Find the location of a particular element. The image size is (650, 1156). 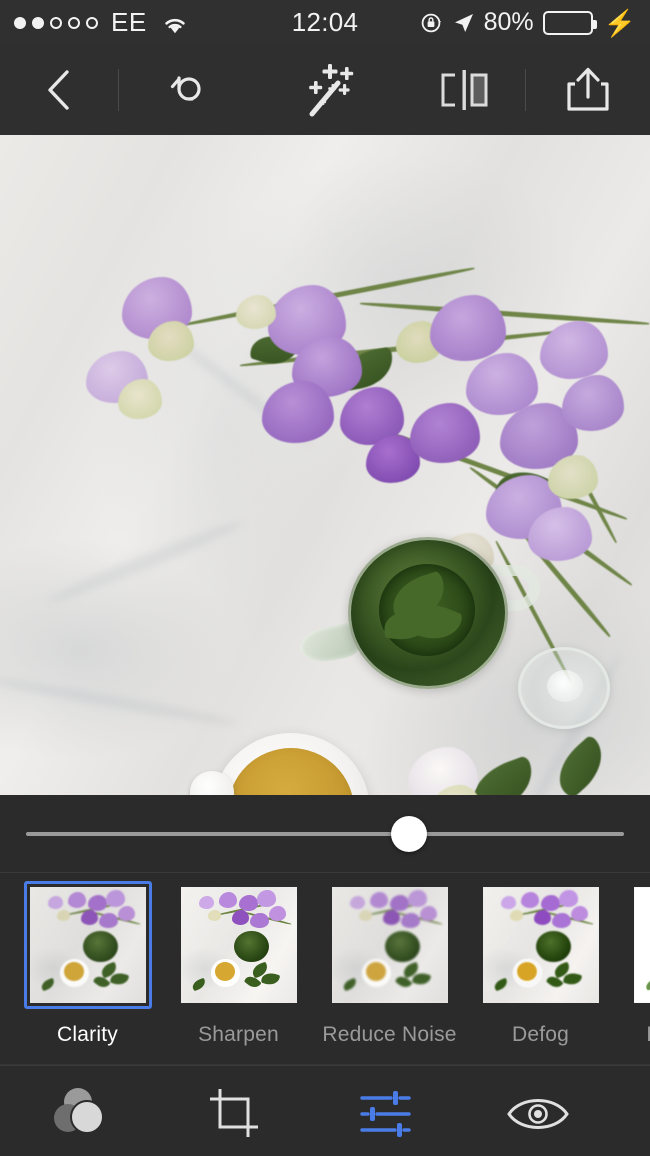

slider-track is located at coordinates (325, 833).